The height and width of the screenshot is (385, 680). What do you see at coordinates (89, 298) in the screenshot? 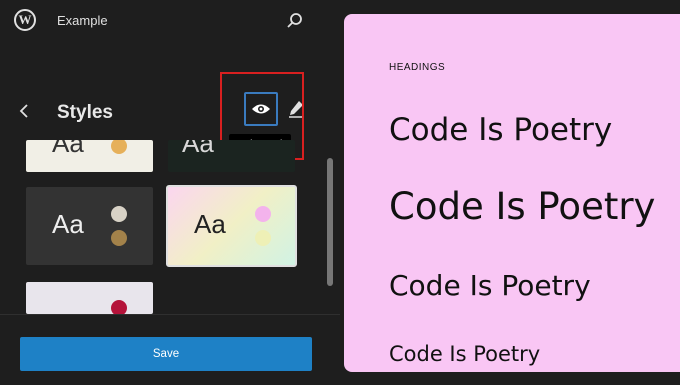
I see `style-variation-card` at bounding box center [89, 298].